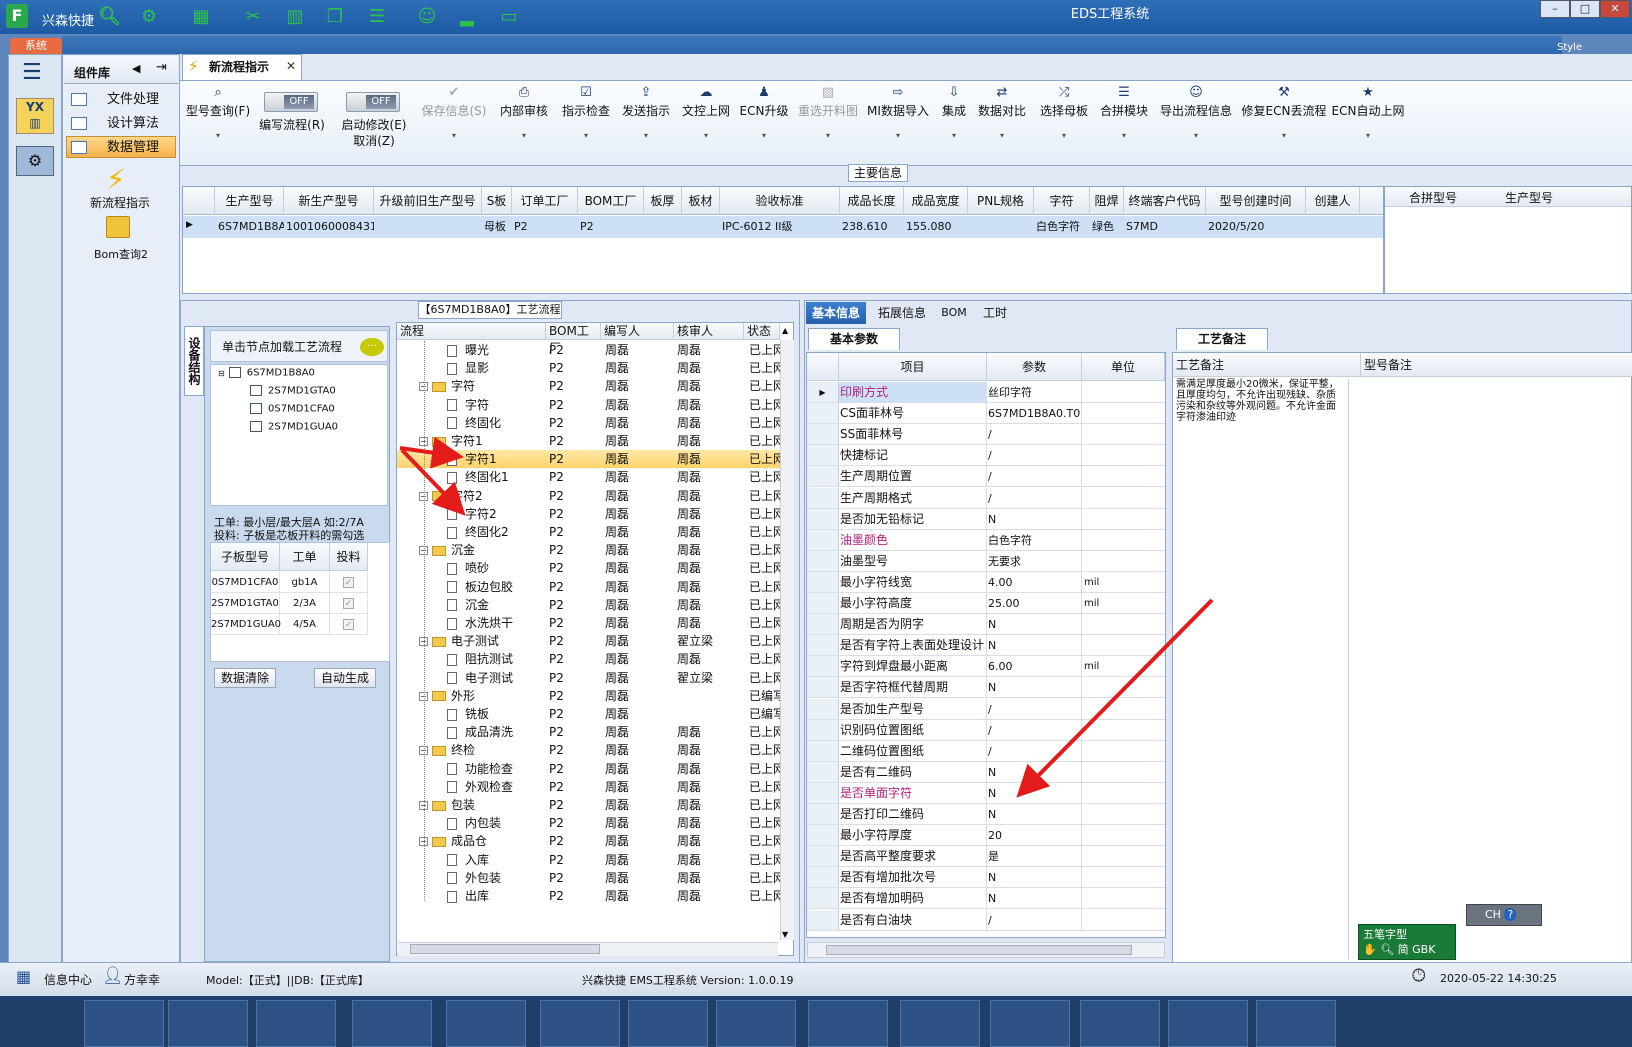 The height and width of the screenshot is (1047, 1632). What do you see at coordinates (986, 561) in the screenshot?
I see `param-row: 油墨型号 无要求` at bounding box center [986, 561].